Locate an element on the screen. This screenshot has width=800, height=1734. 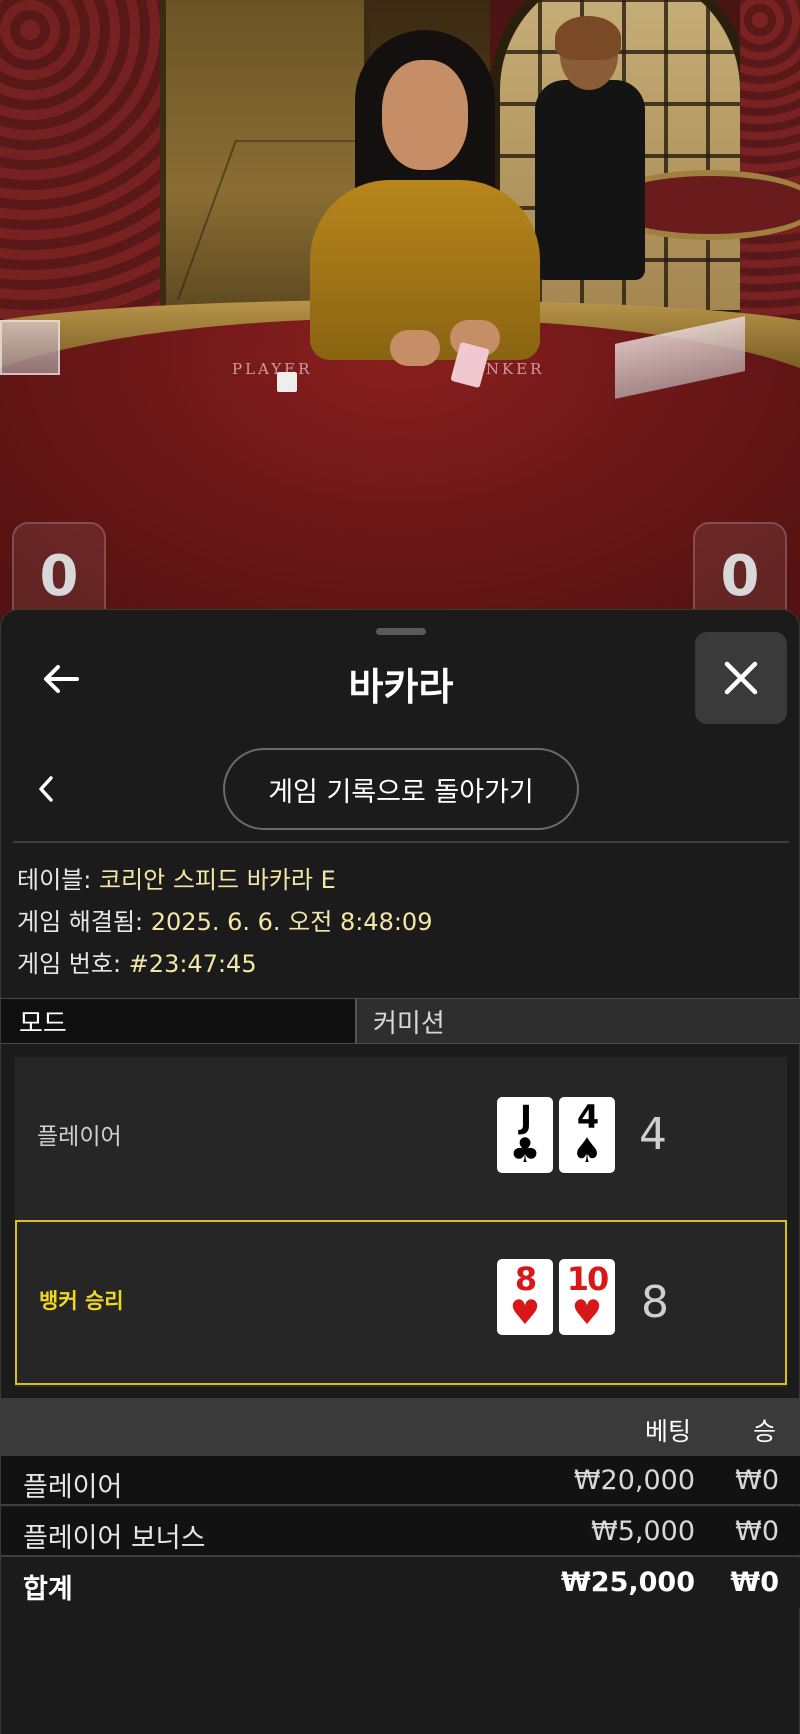
table-label: 테이블: is located at coordinates (54, 880).